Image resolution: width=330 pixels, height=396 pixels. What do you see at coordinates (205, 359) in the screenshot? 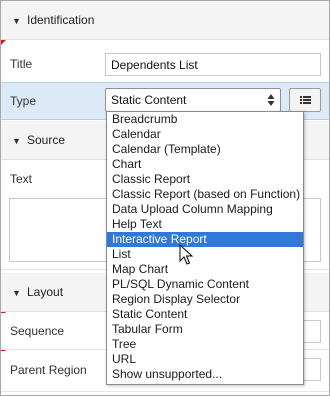
I see `type-option: URL` at bounding box center [205, 359].